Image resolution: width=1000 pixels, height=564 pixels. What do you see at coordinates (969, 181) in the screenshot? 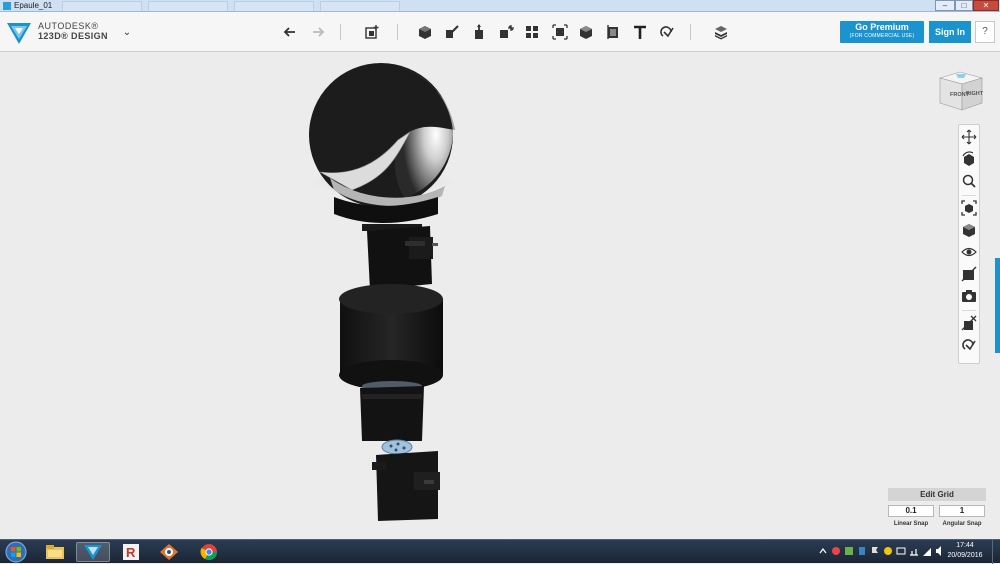
I see `zoom-icon` at bounding box center [969, 181].